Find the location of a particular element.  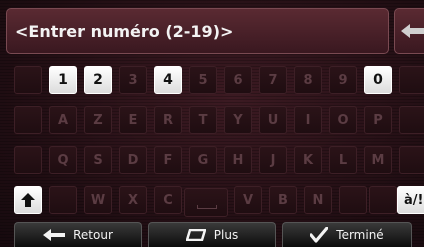

key-o: O is located at coordinates (343, 120).